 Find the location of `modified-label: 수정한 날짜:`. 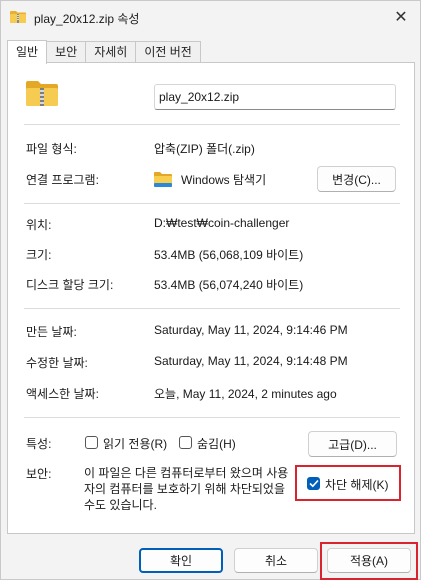

modified-label: 수정한 날짜: is located at coordinates (57, 363).